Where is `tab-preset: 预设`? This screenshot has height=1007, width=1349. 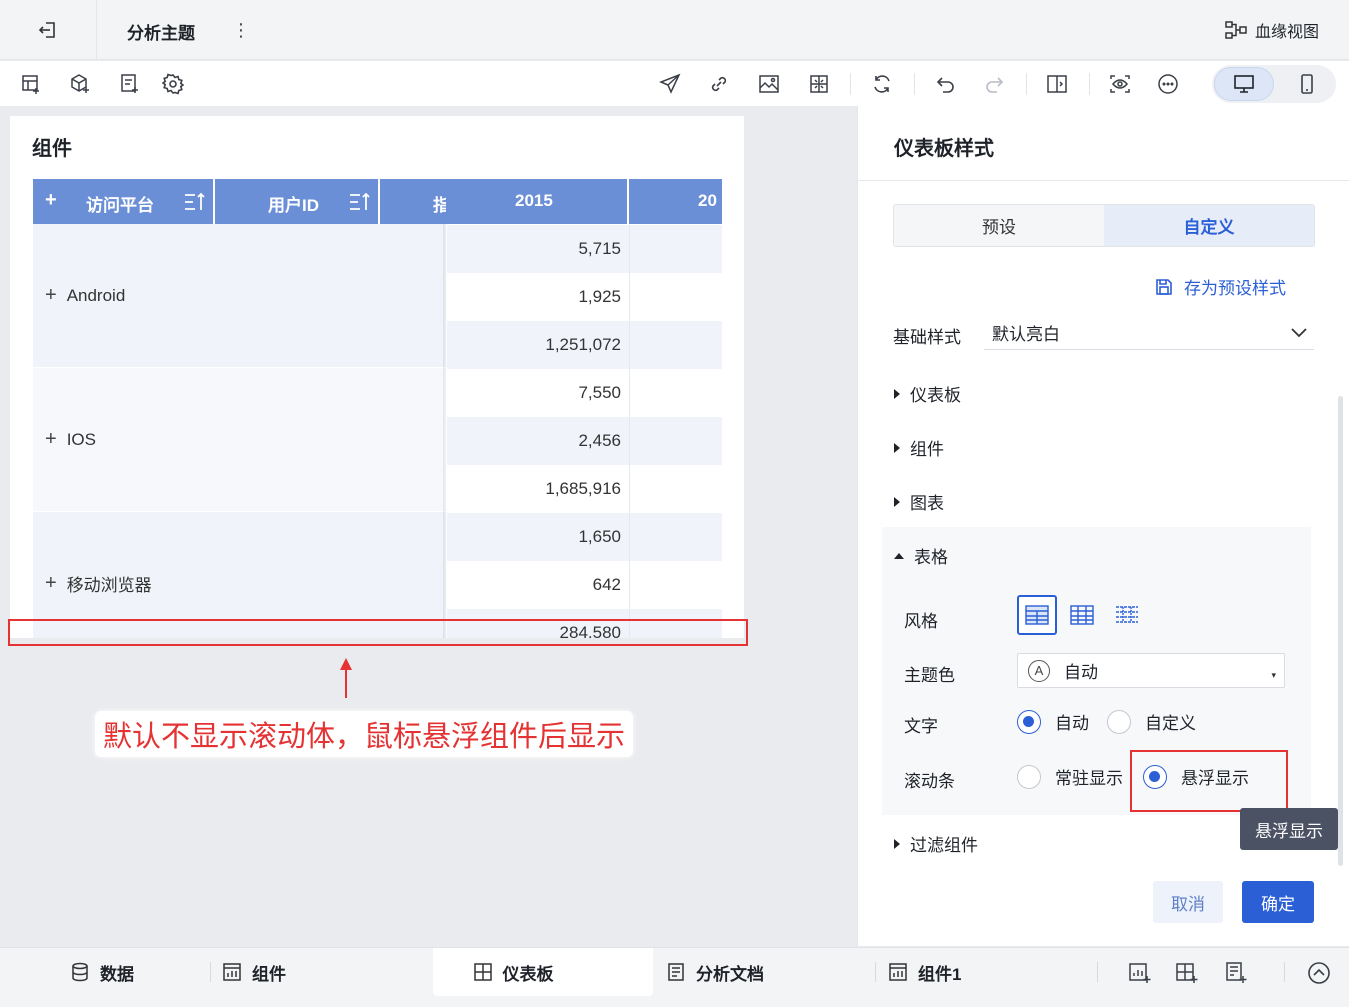 tab-preset: 预设 is located at coordinates (999, 225).